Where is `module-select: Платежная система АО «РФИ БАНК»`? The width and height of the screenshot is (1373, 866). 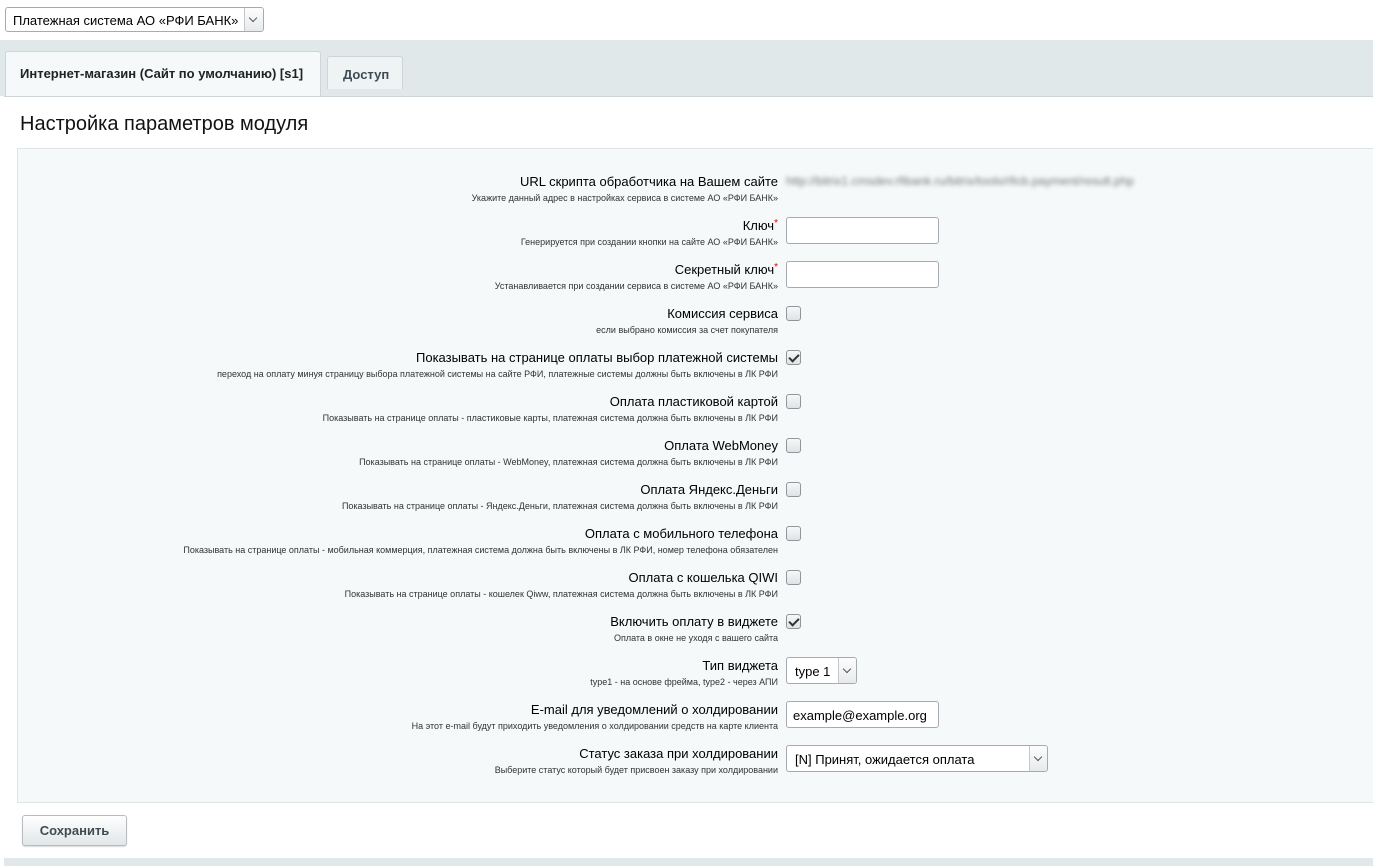
module-select: Платежная система АО «РФИ БАНК» is located at coordinates (134, 19).